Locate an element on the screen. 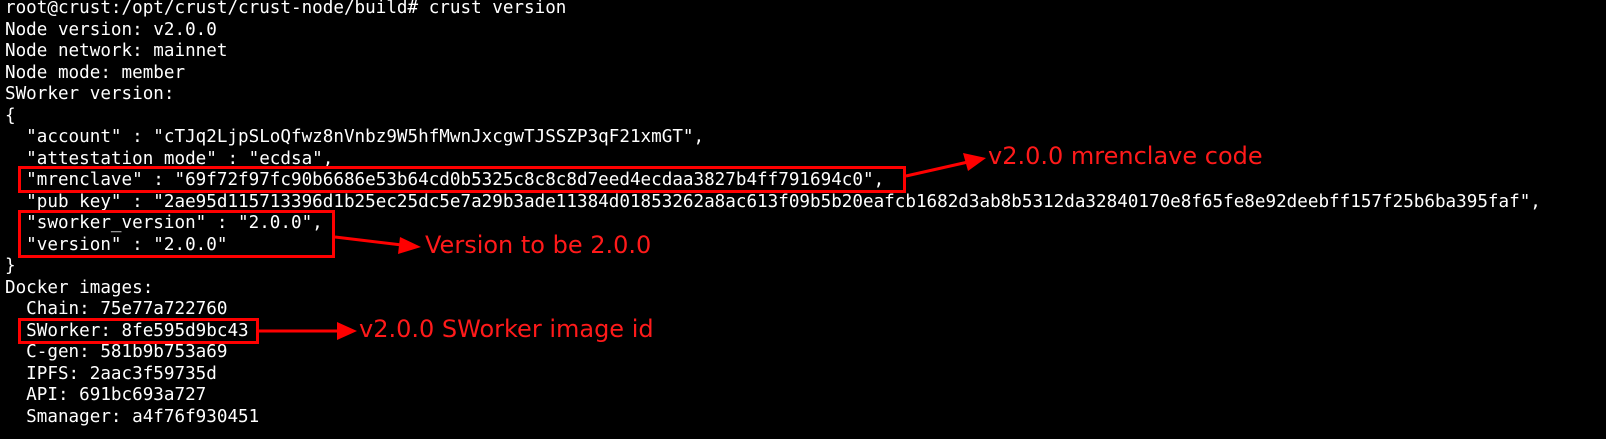  sworker-image-annotation: v2.0.0 SWorker image id is located at coordinates (506, 329).